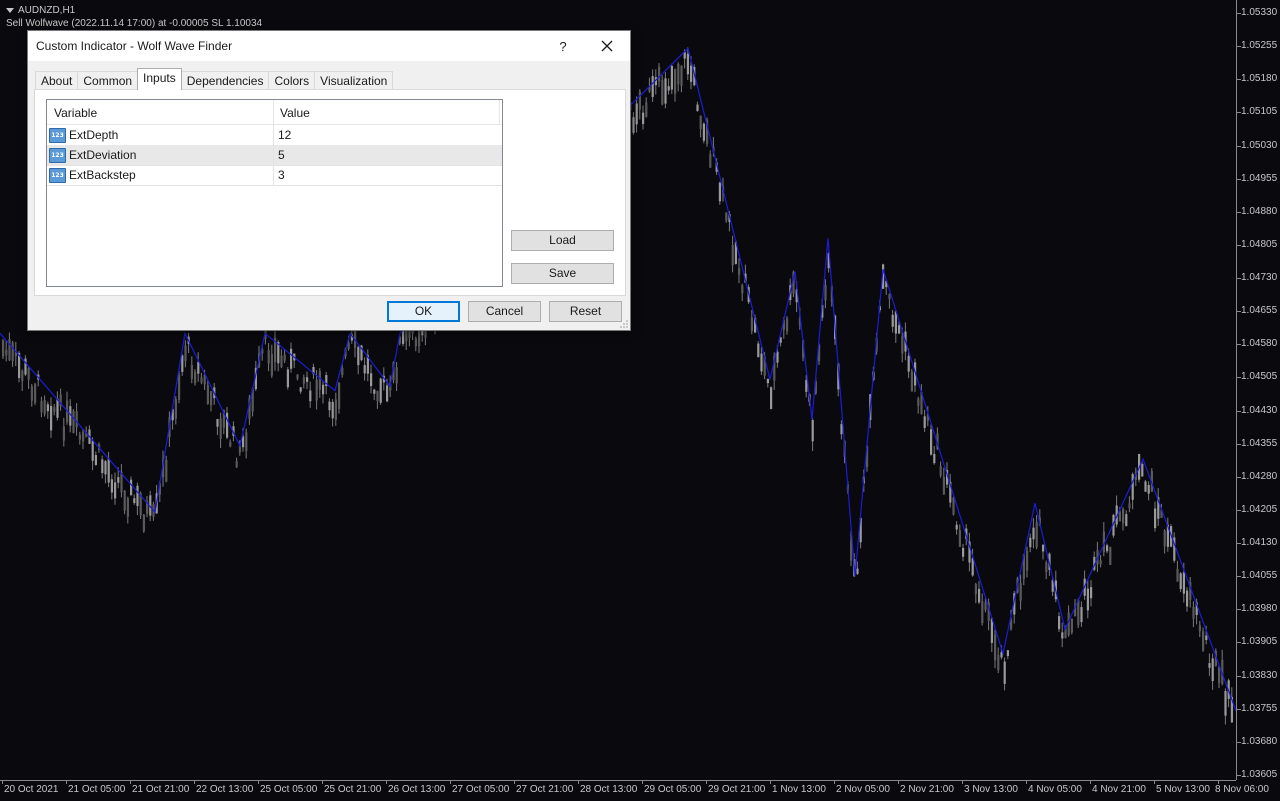  I want to click on table-row: 123 ExtDepth 12, so click(274, 135).